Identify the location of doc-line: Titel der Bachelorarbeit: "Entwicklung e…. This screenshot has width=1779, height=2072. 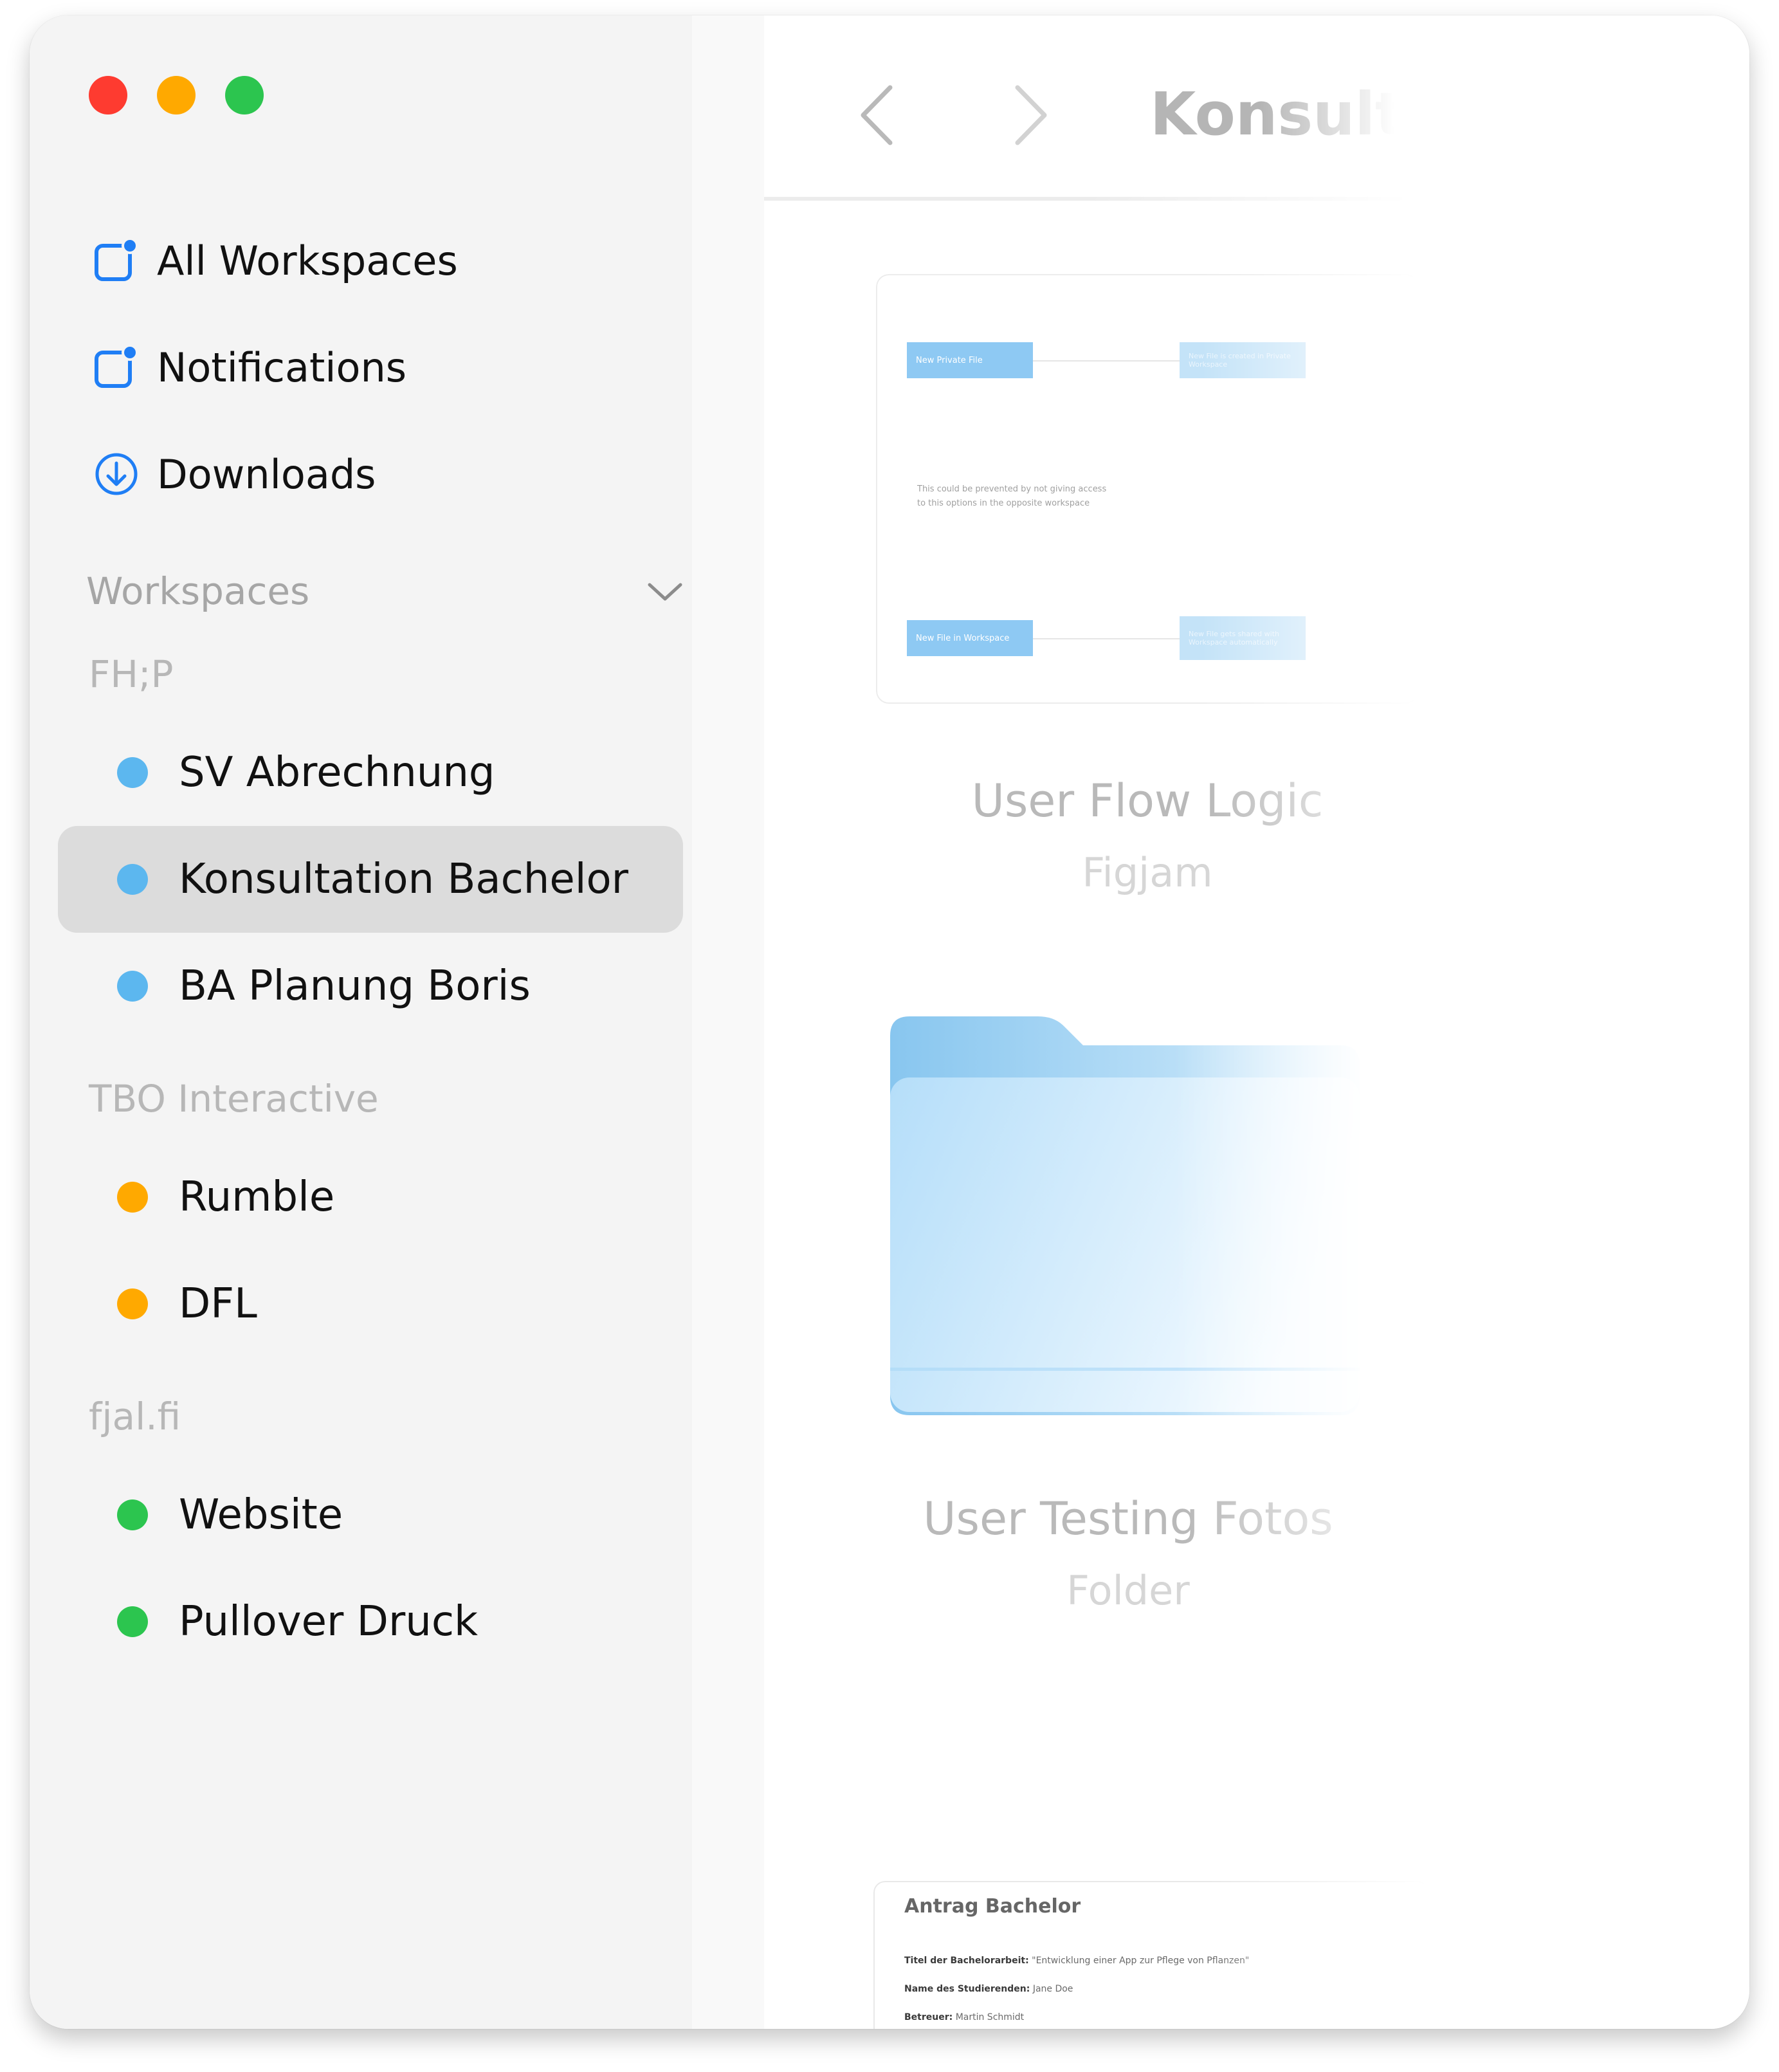
(1076, 1961).